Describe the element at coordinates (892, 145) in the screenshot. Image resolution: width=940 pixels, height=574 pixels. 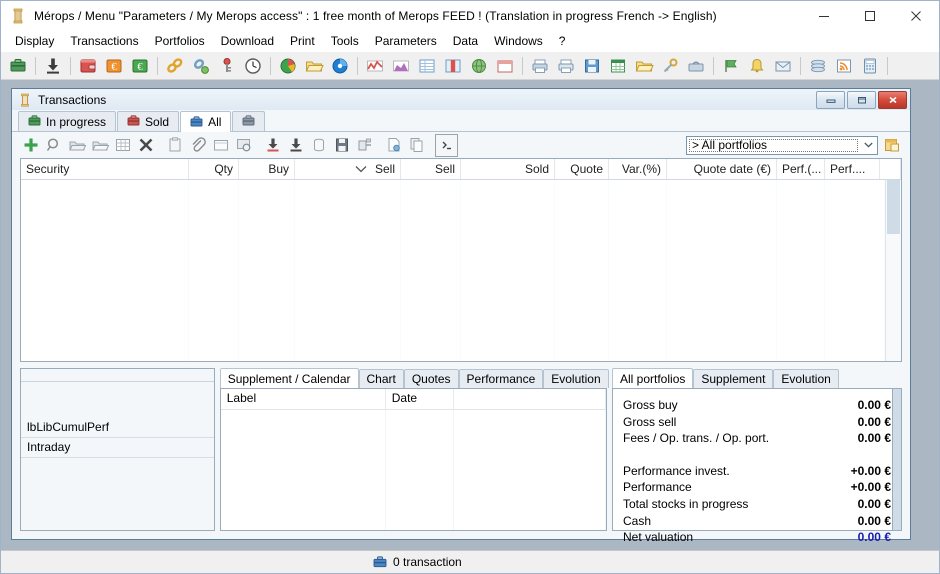
I see `portfolio-edit-icon` at that location.